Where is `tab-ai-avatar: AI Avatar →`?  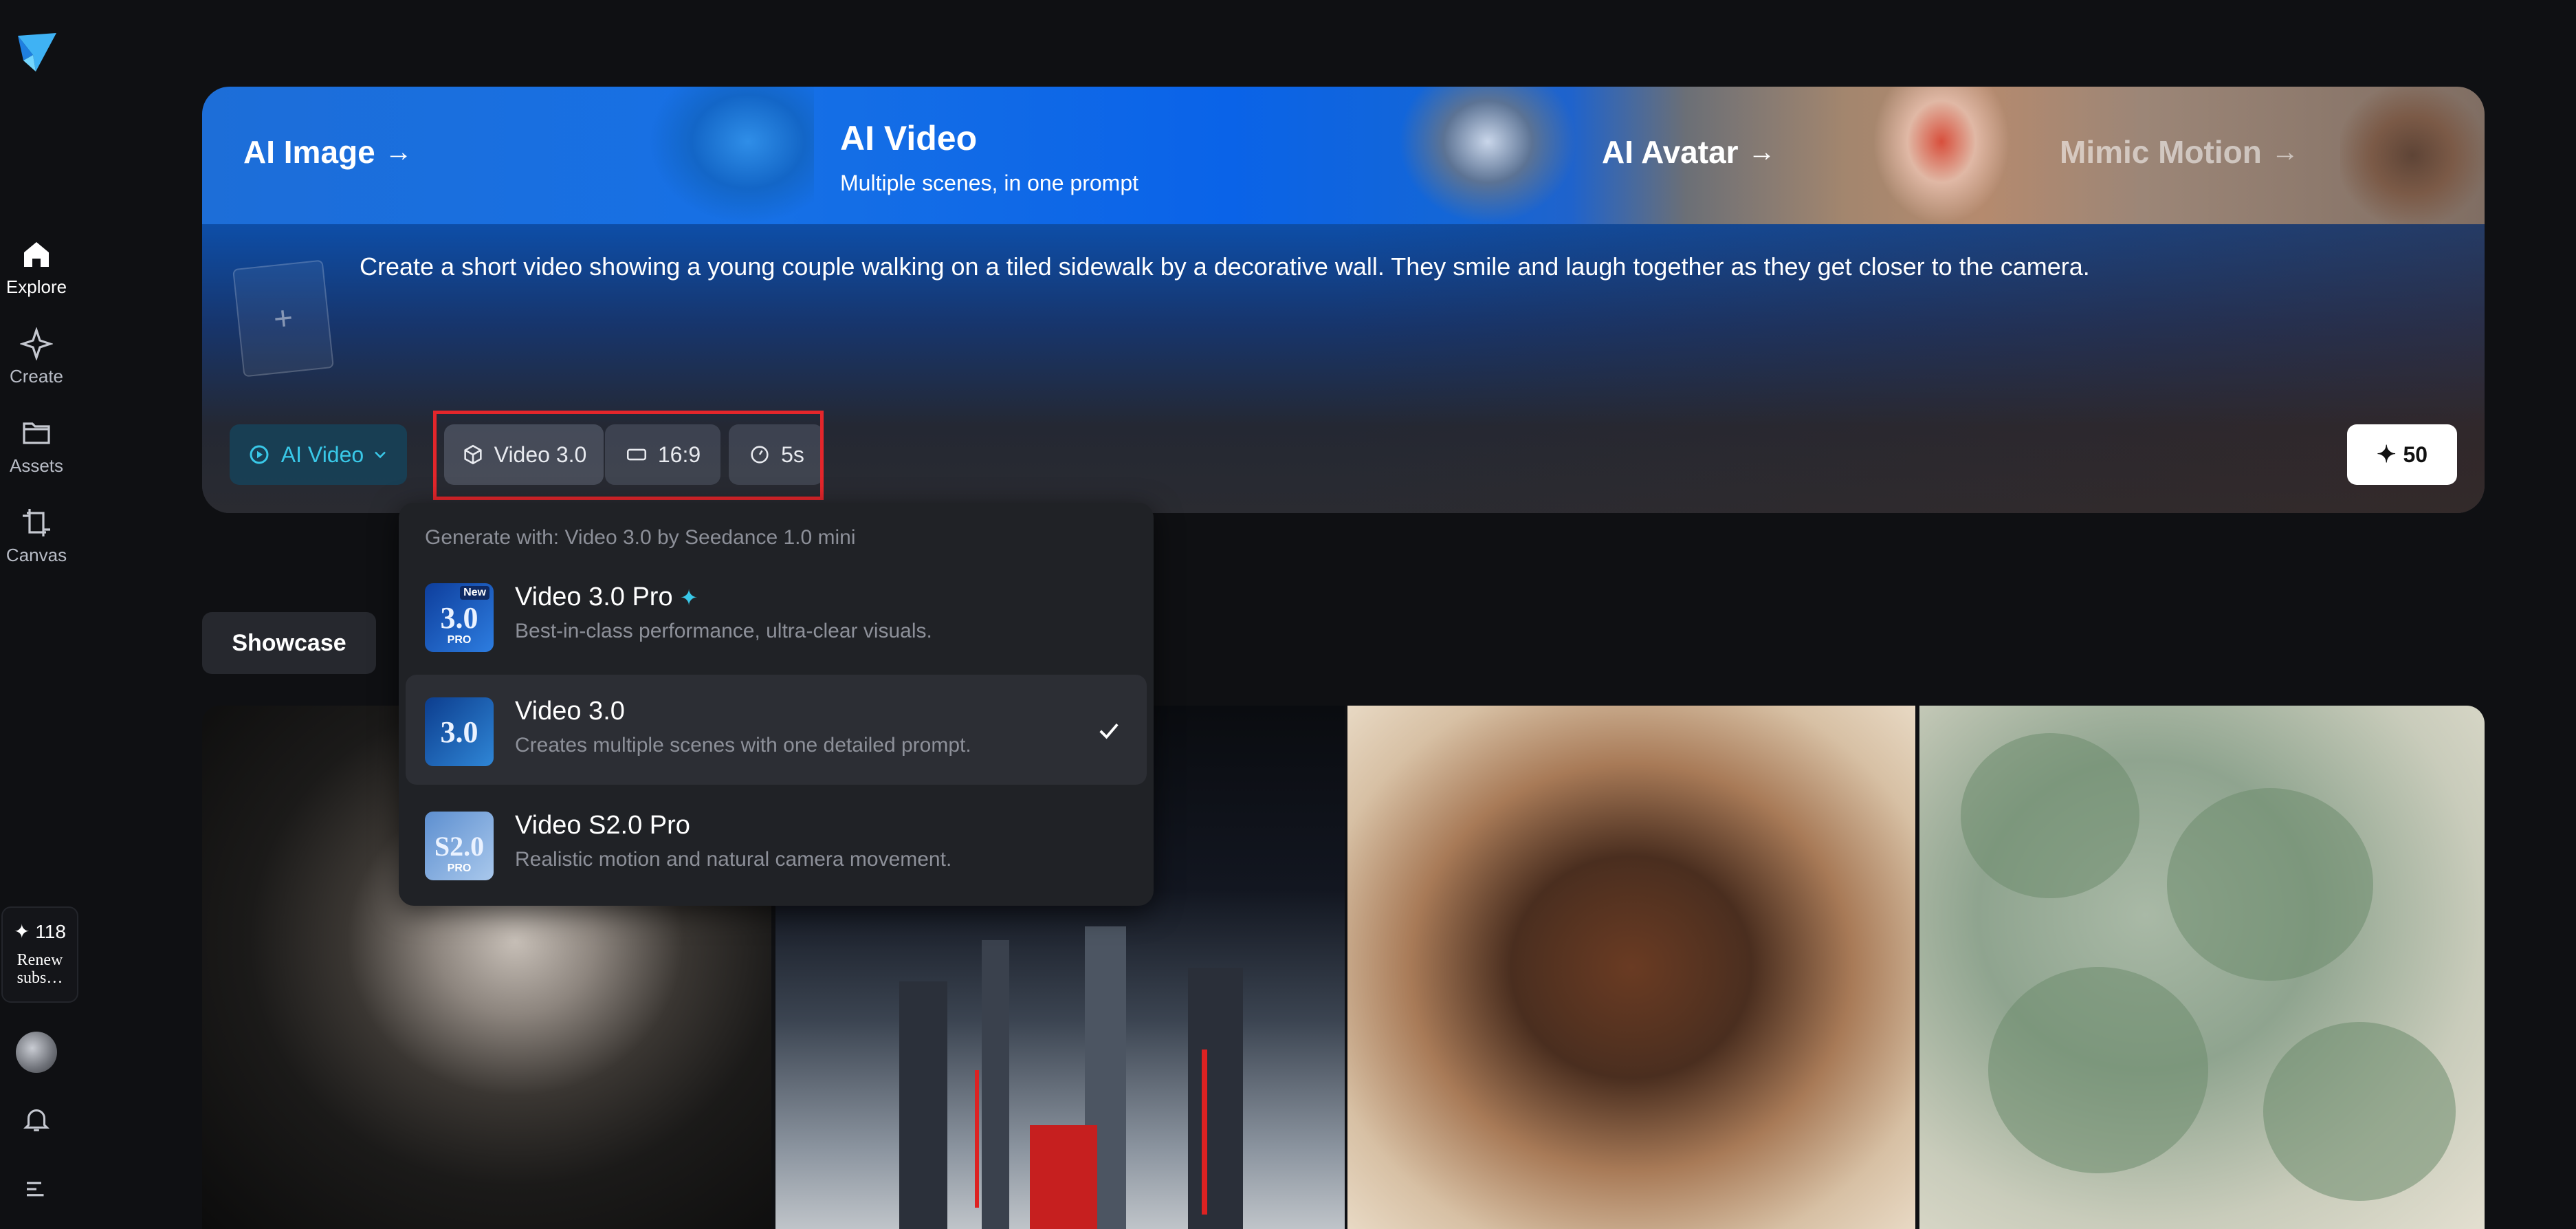
tab-ai-avatar: AI Avatar → is located at coordinates (1689, 152).